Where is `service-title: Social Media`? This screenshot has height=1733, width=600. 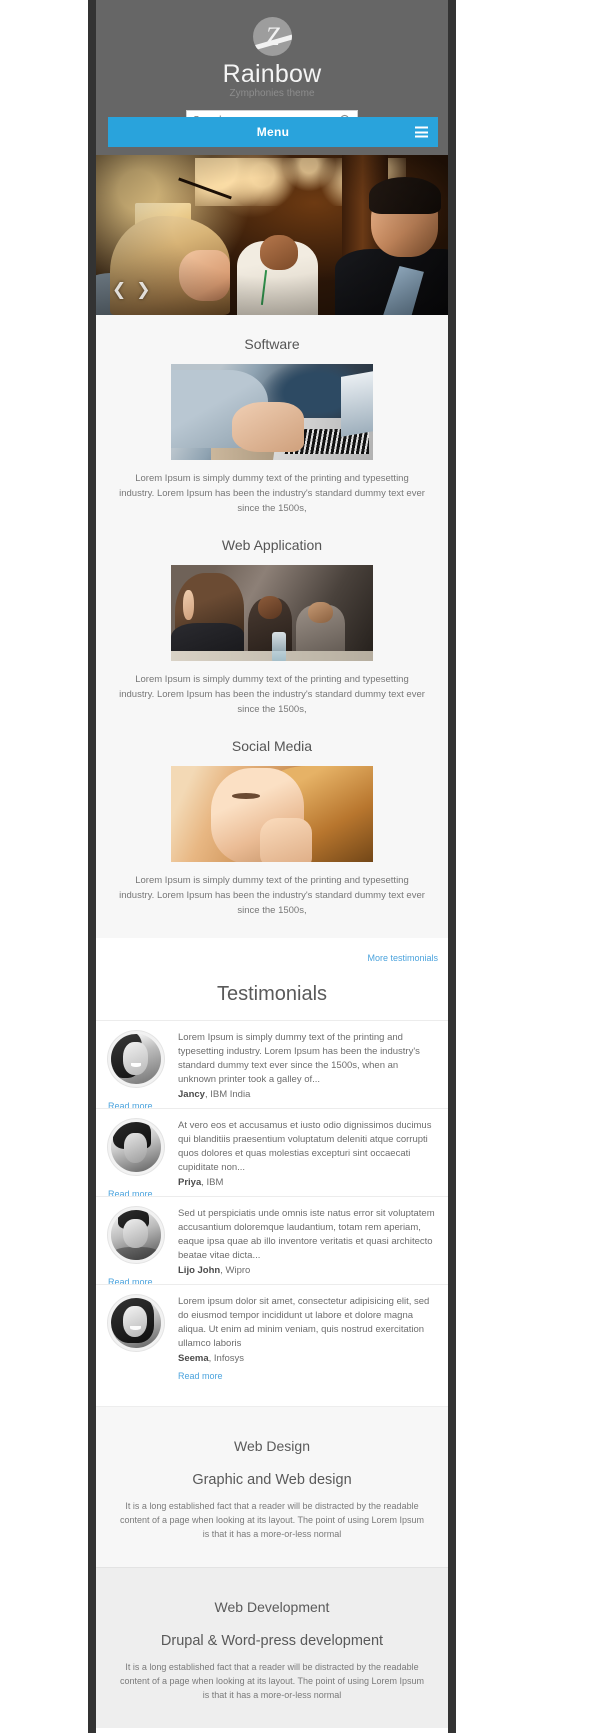 service-title: Social Media is located at coordinates (272, 746).